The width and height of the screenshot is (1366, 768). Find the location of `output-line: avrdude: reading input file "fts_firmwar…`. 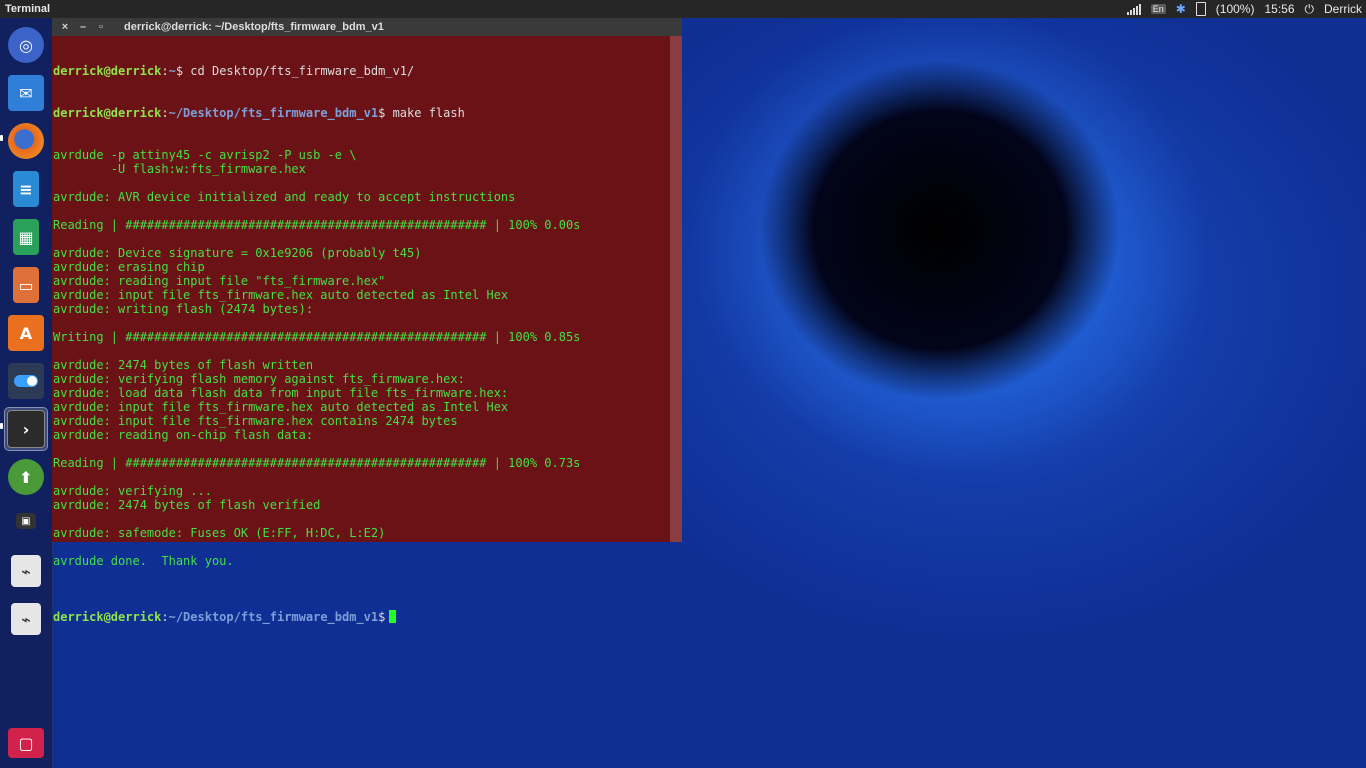

output-line: avrdude: reading input file "fts_firmwar… is located at coordinates (219, 281).